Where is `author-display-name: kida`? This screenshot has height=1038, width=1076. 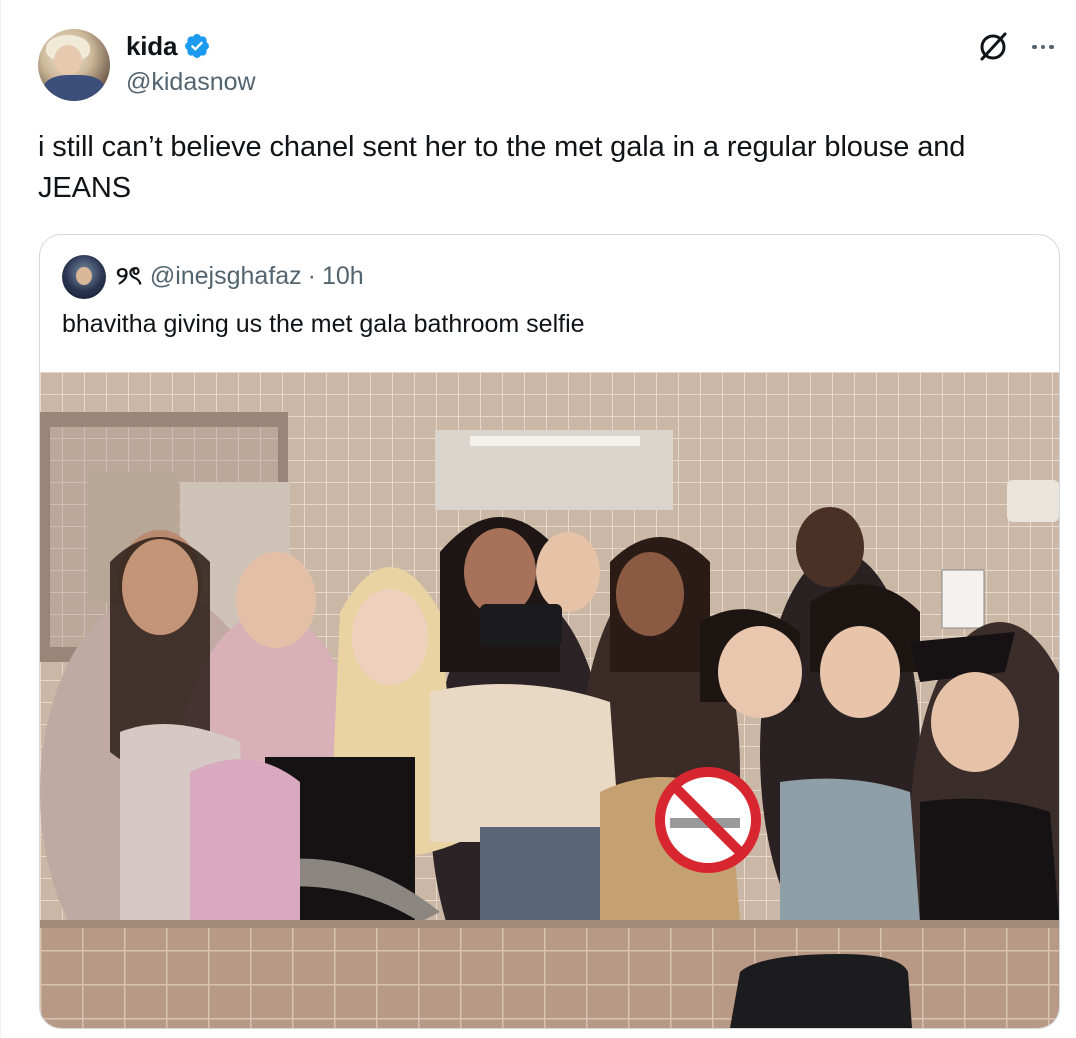 author-display-name: kida is located at coordinates (151, 46).